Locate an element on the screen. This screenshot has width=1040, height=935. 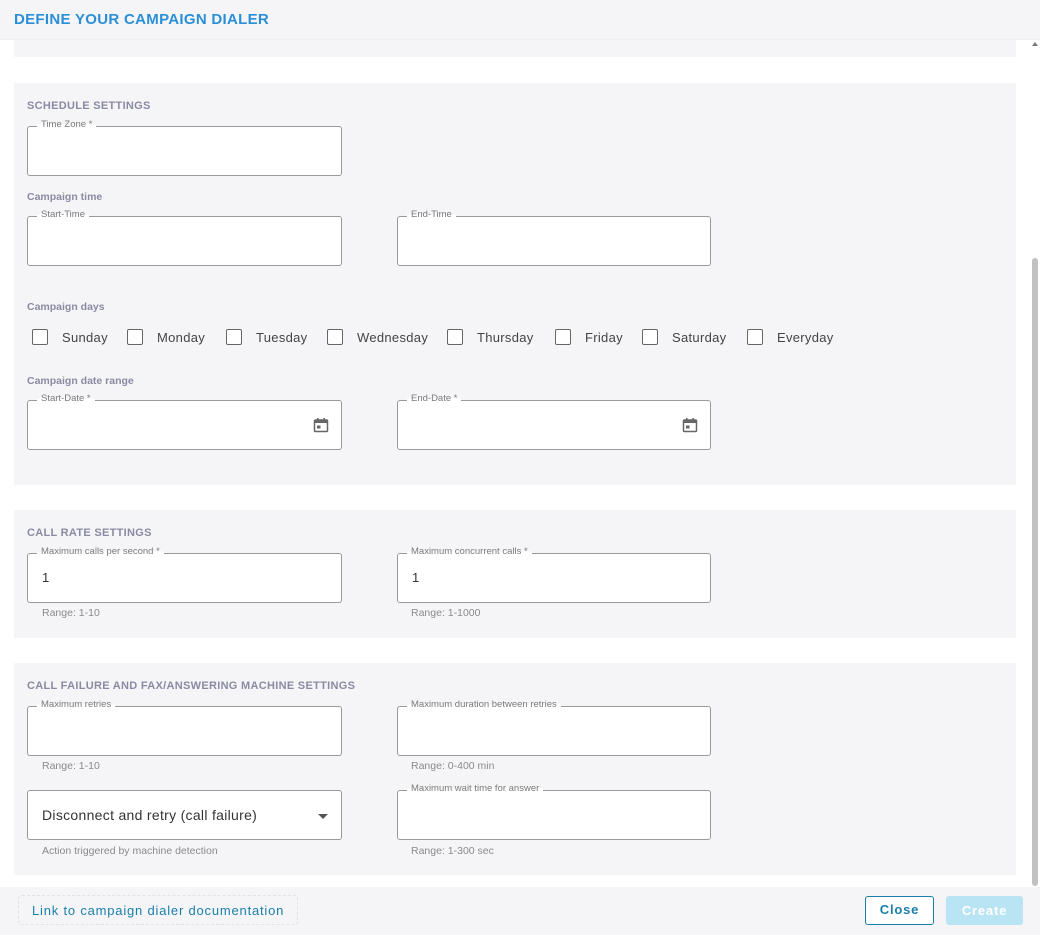
time-zone-field: Time Zone * is located at coordinates (184, 147).